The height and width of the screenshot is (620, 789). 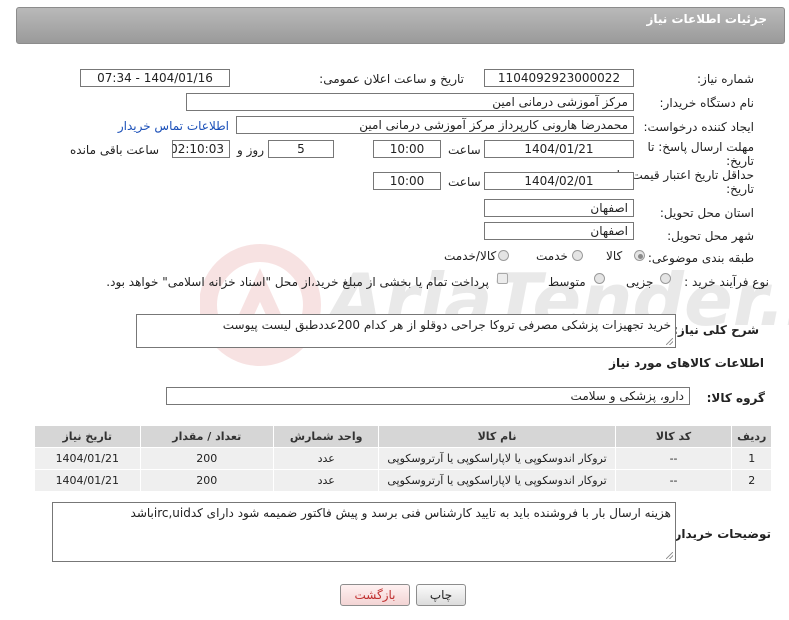 I want to click on announce-datetime-field: 1404/01/16 - 07:34, so click(x=155, y=78).